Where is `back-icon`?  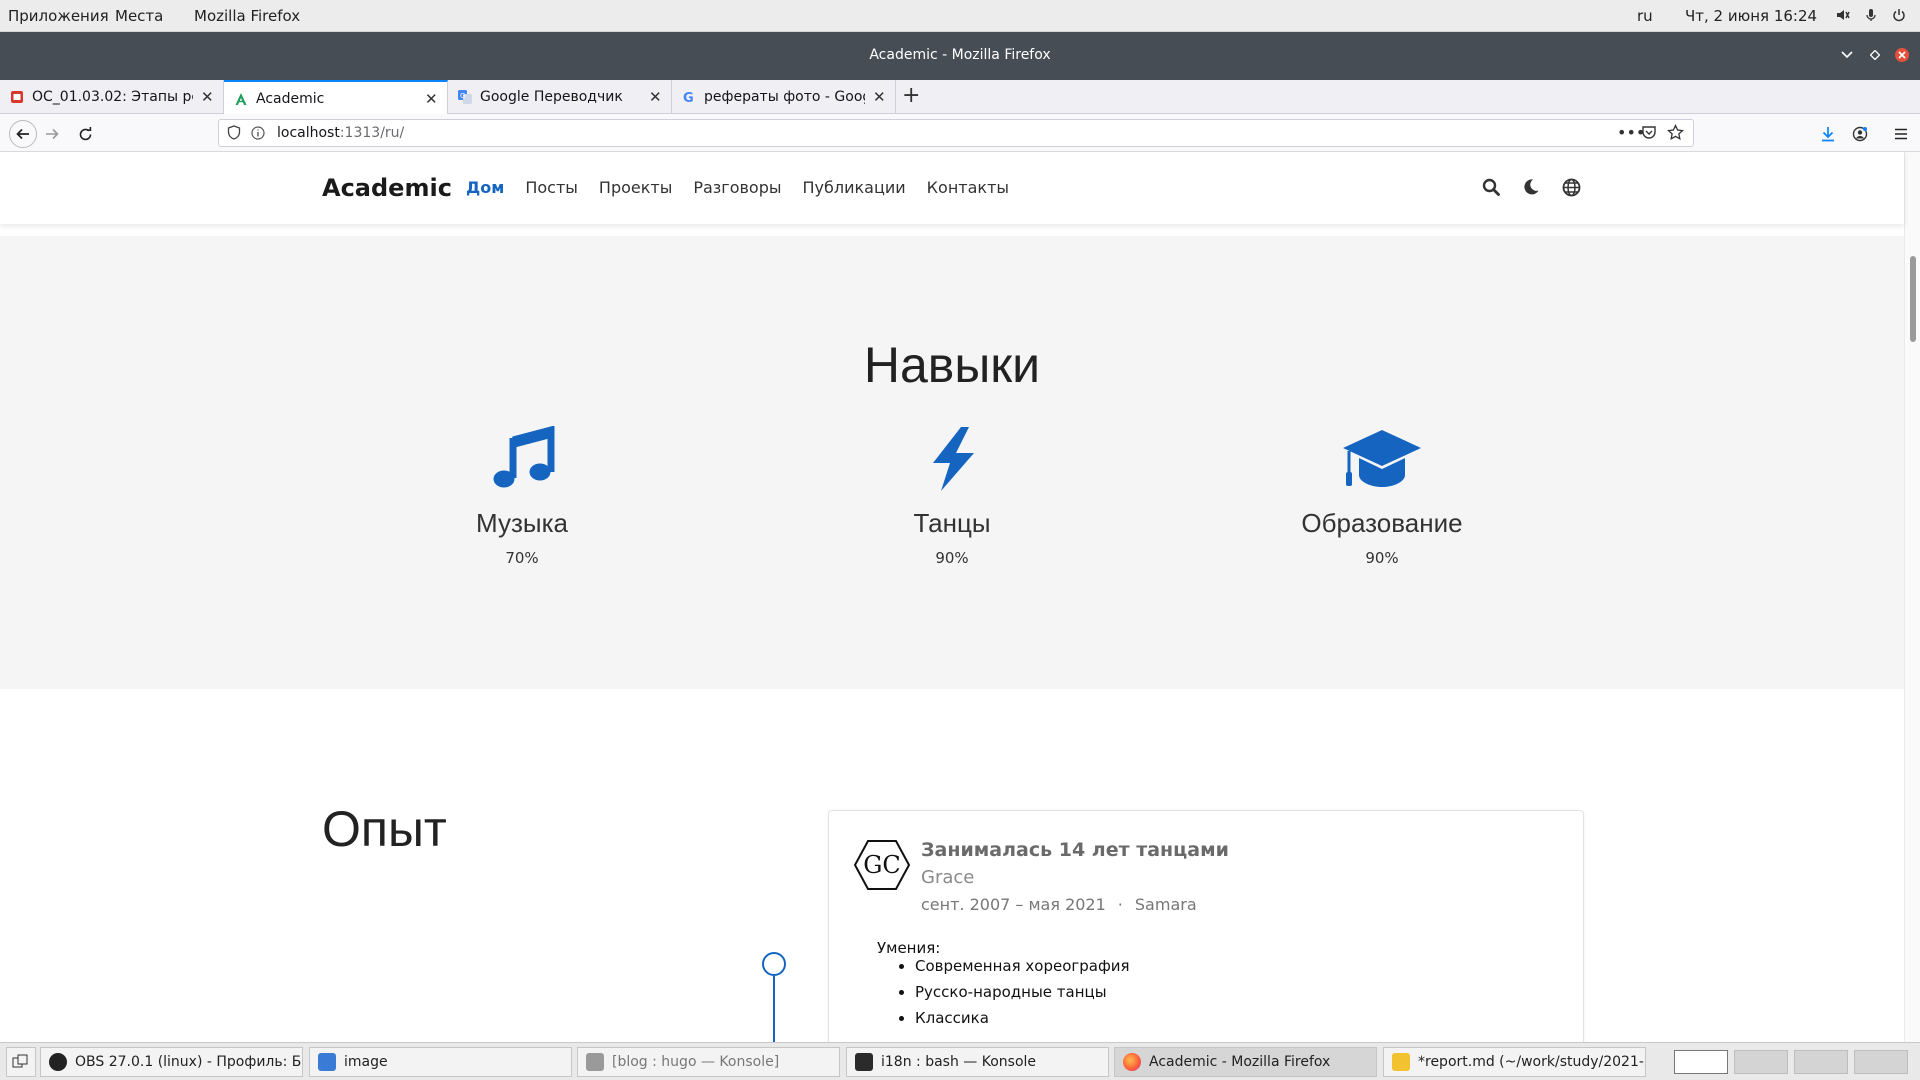
back-icon is located at coordinates (23, 134).